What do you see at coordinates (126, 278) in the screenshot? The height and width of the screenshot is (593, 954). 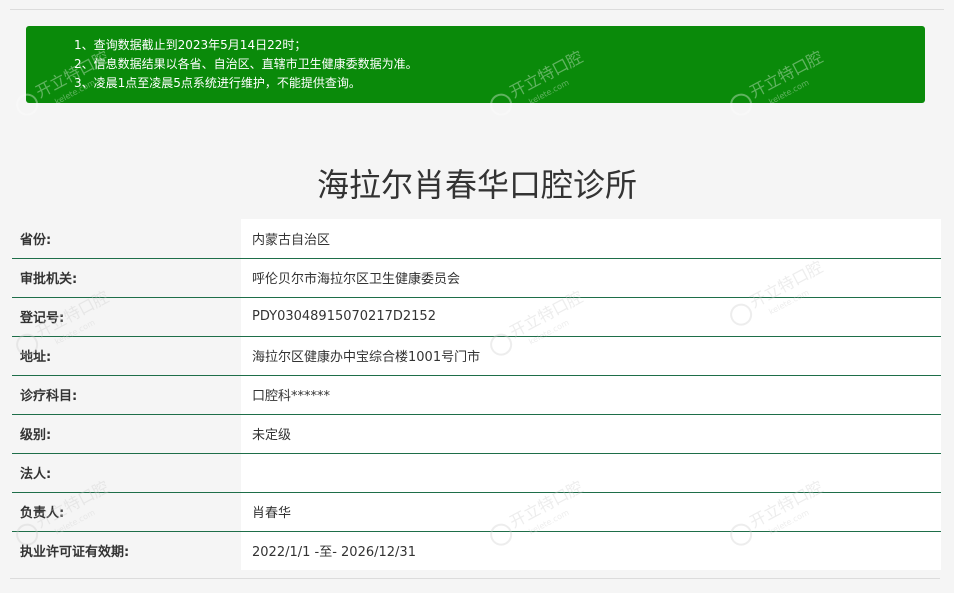 I see `approval-authority-label: 审批机关:` at bounding box center [126, 278].